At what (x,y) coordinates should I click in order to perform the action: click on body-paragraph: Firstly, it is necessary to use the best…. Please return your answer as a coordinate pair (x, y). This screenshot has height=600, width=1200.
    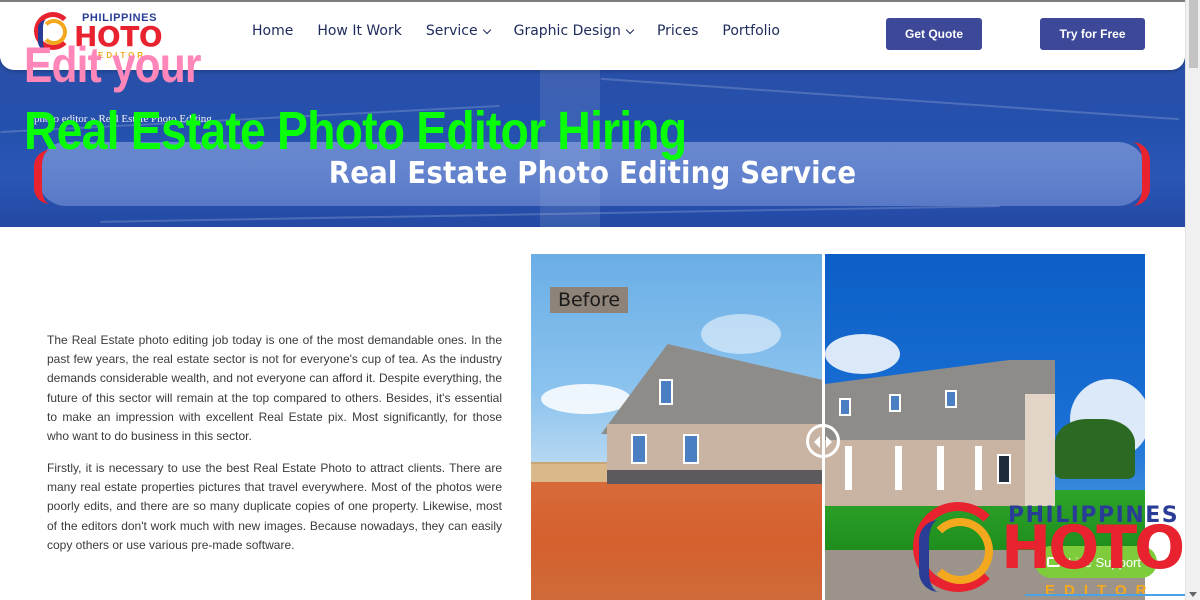
    Looking at the image, I should click on (274, 506).